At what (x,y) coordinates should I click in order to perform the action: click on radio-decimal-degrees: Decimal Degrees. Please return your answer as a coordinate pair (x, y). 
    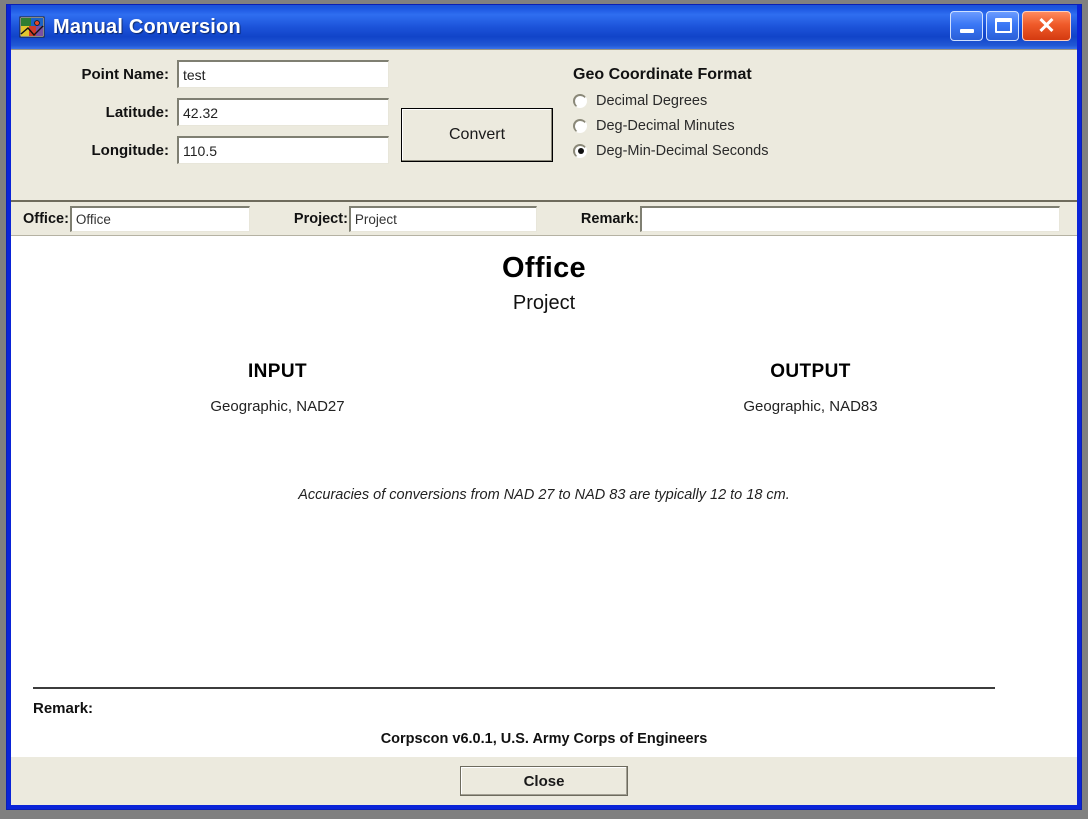
    Looking at the image, I should click on (670, 101).